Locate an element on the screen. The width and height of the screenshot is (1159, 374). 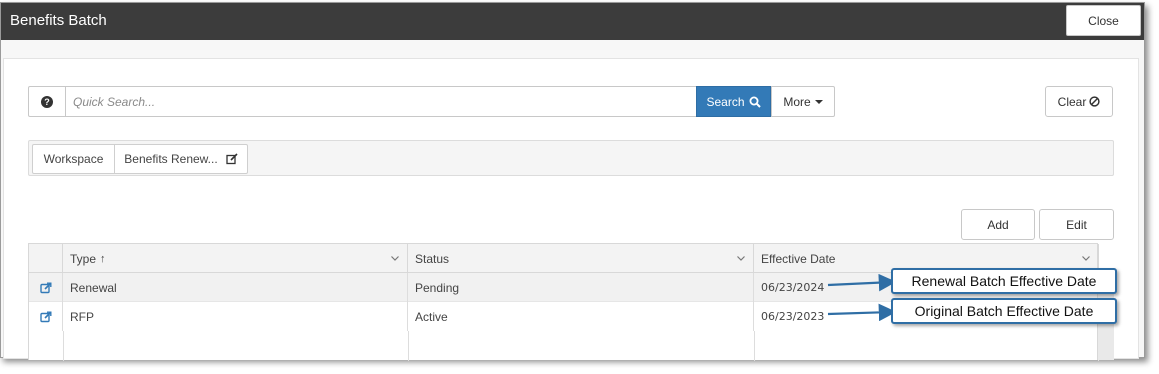
clear-button-label: Clear is located at coordinates (1072, 101).